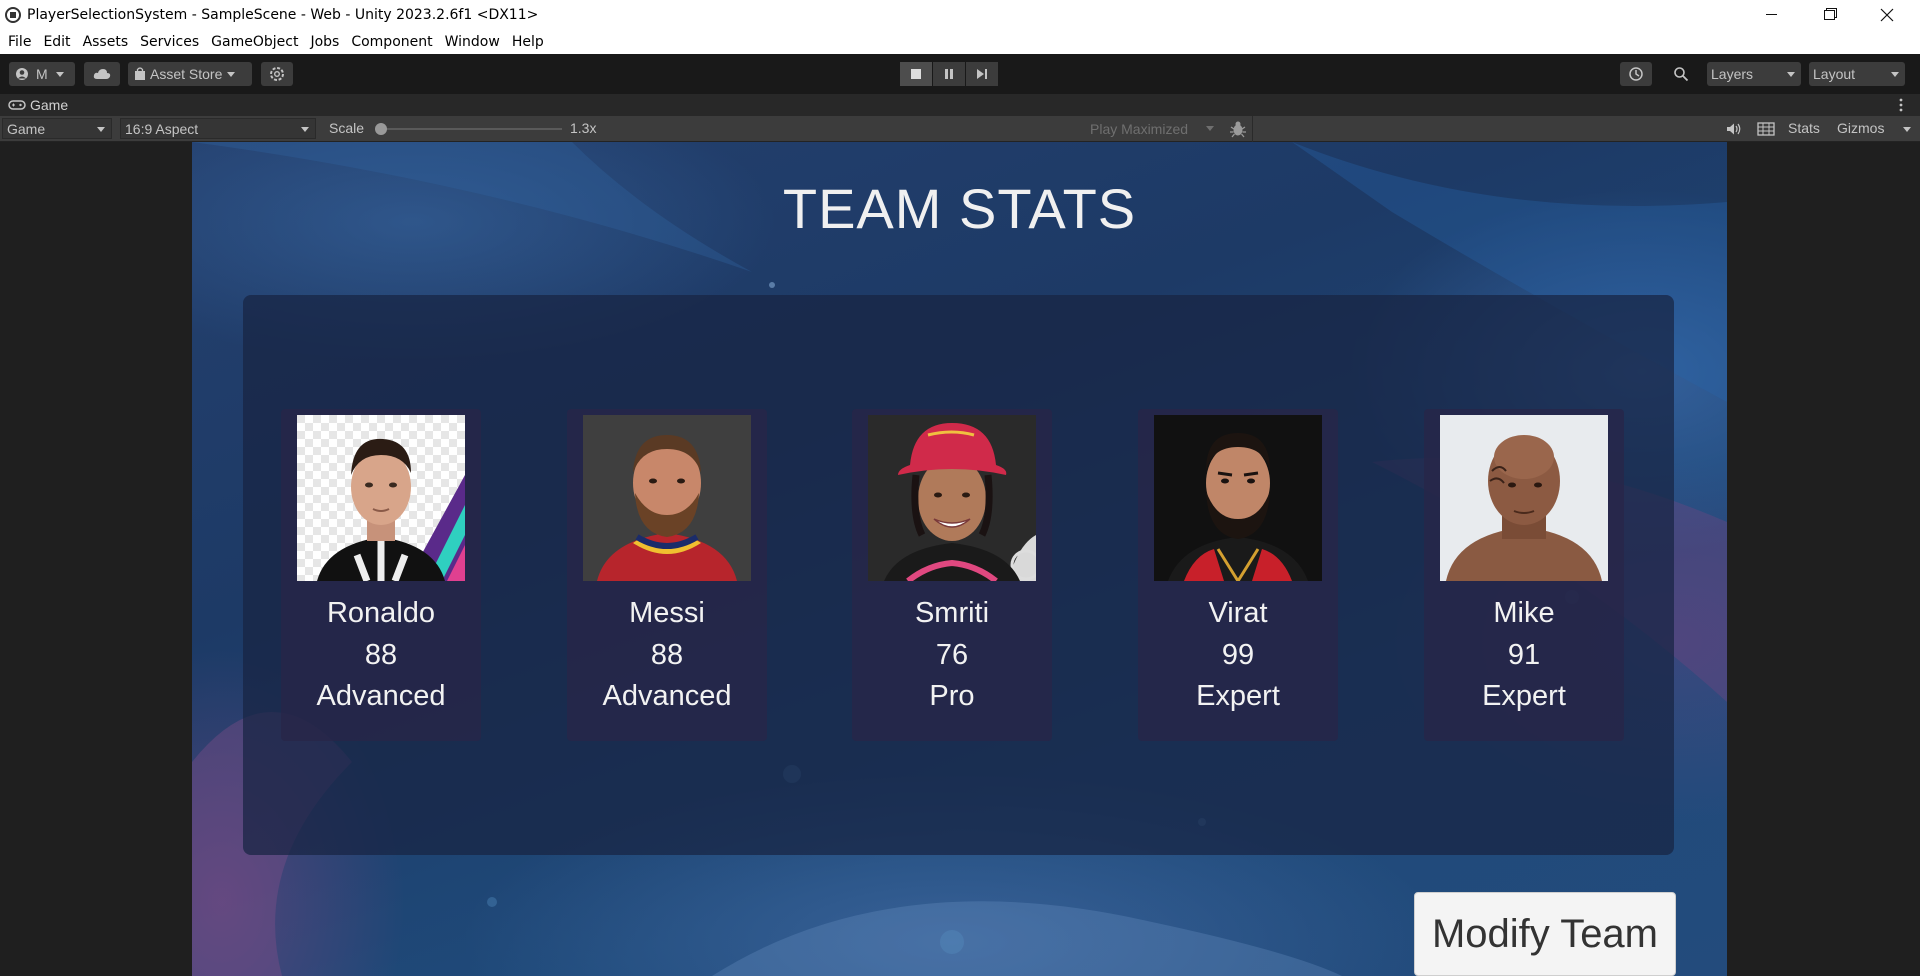 Image resolution: width=1920 pixels, height=976 pixels. I want to click on search-button, so click(1681, 74).